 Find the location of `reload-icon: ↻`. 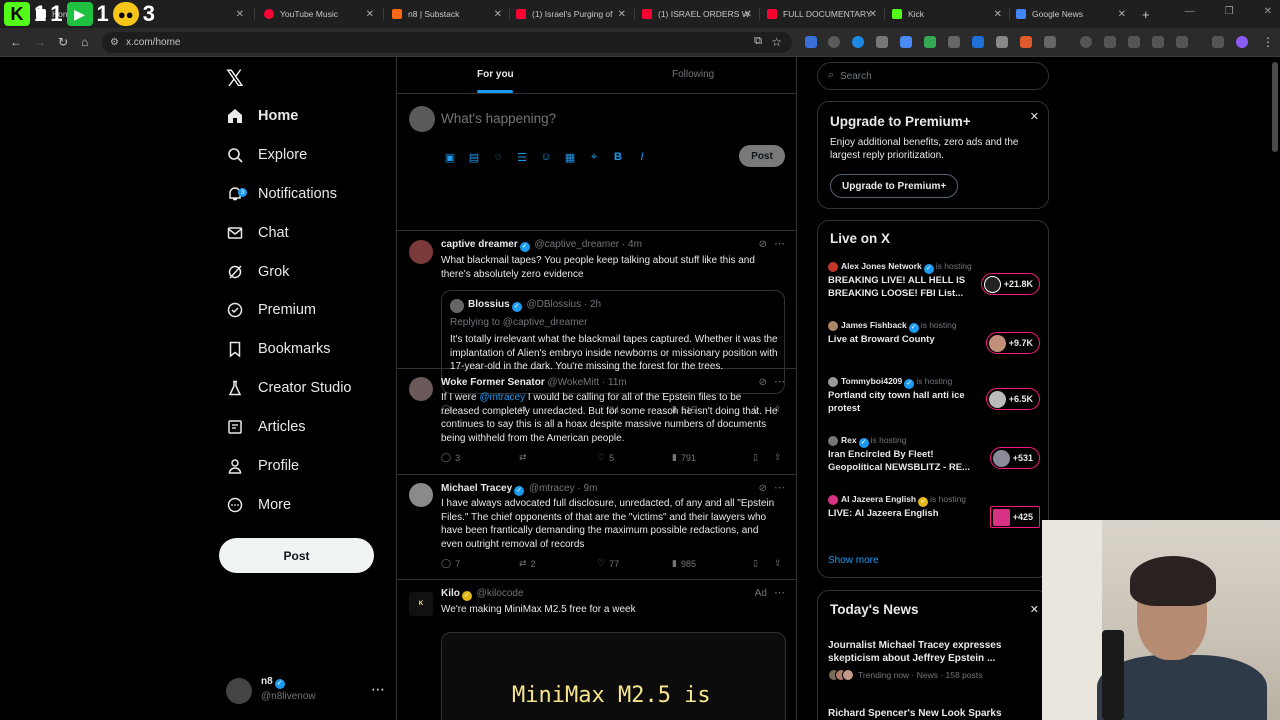

reload-icon: ↻ is located at coordinates (63, 42).